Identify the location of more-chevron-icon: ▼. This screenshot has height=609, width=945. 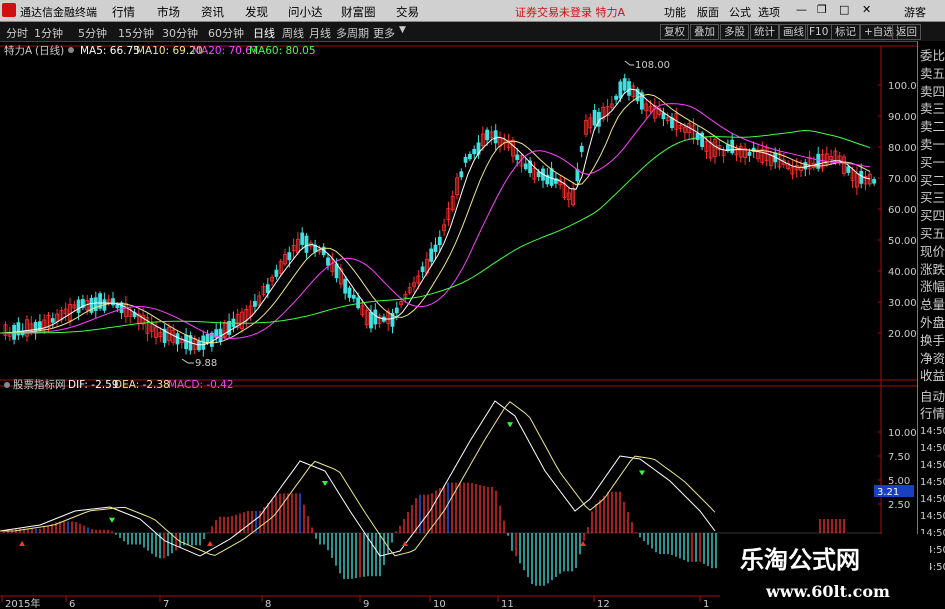
(402, 30).